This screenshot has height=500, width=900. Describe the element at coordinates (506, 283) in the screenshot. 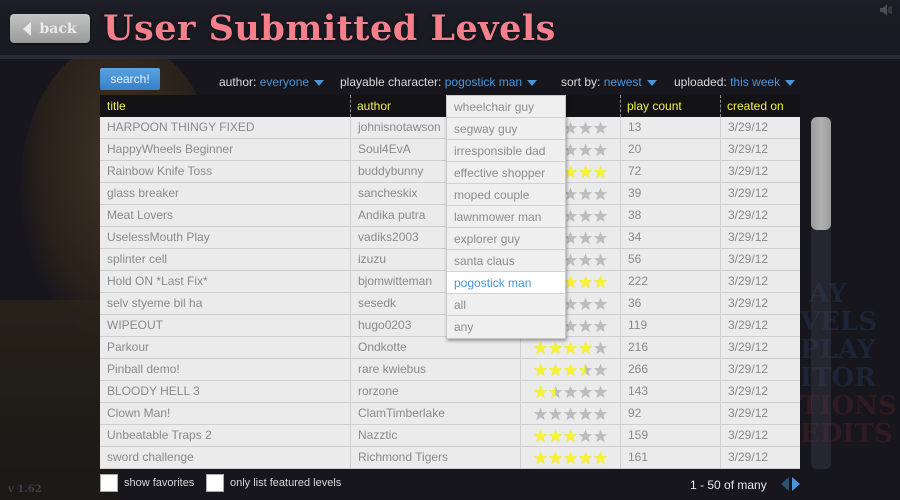

I see `dropdown-option: pogostick man` at that location.